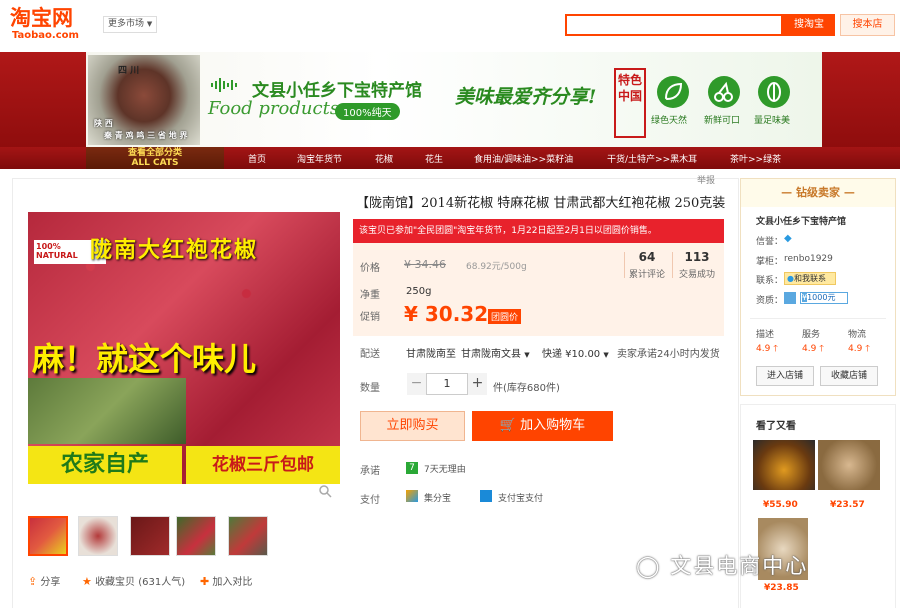  I want to click on farm-photo, so click(107, 411).